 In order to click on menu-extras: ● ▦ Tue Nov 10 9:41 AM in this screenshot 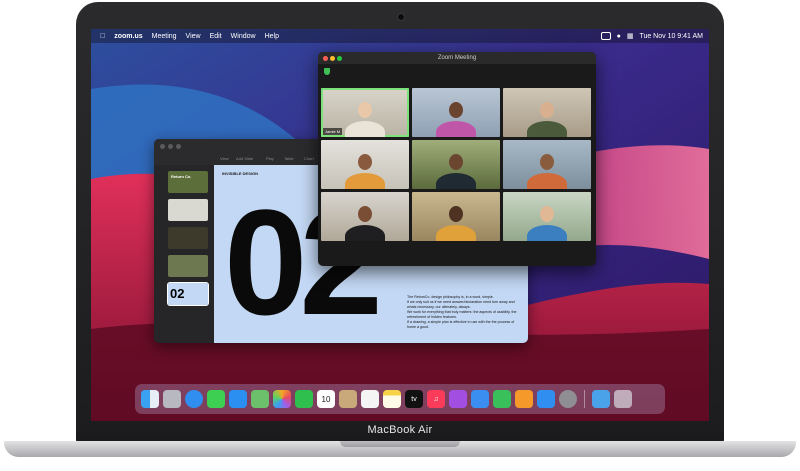, I will do `click(651, 36)`.